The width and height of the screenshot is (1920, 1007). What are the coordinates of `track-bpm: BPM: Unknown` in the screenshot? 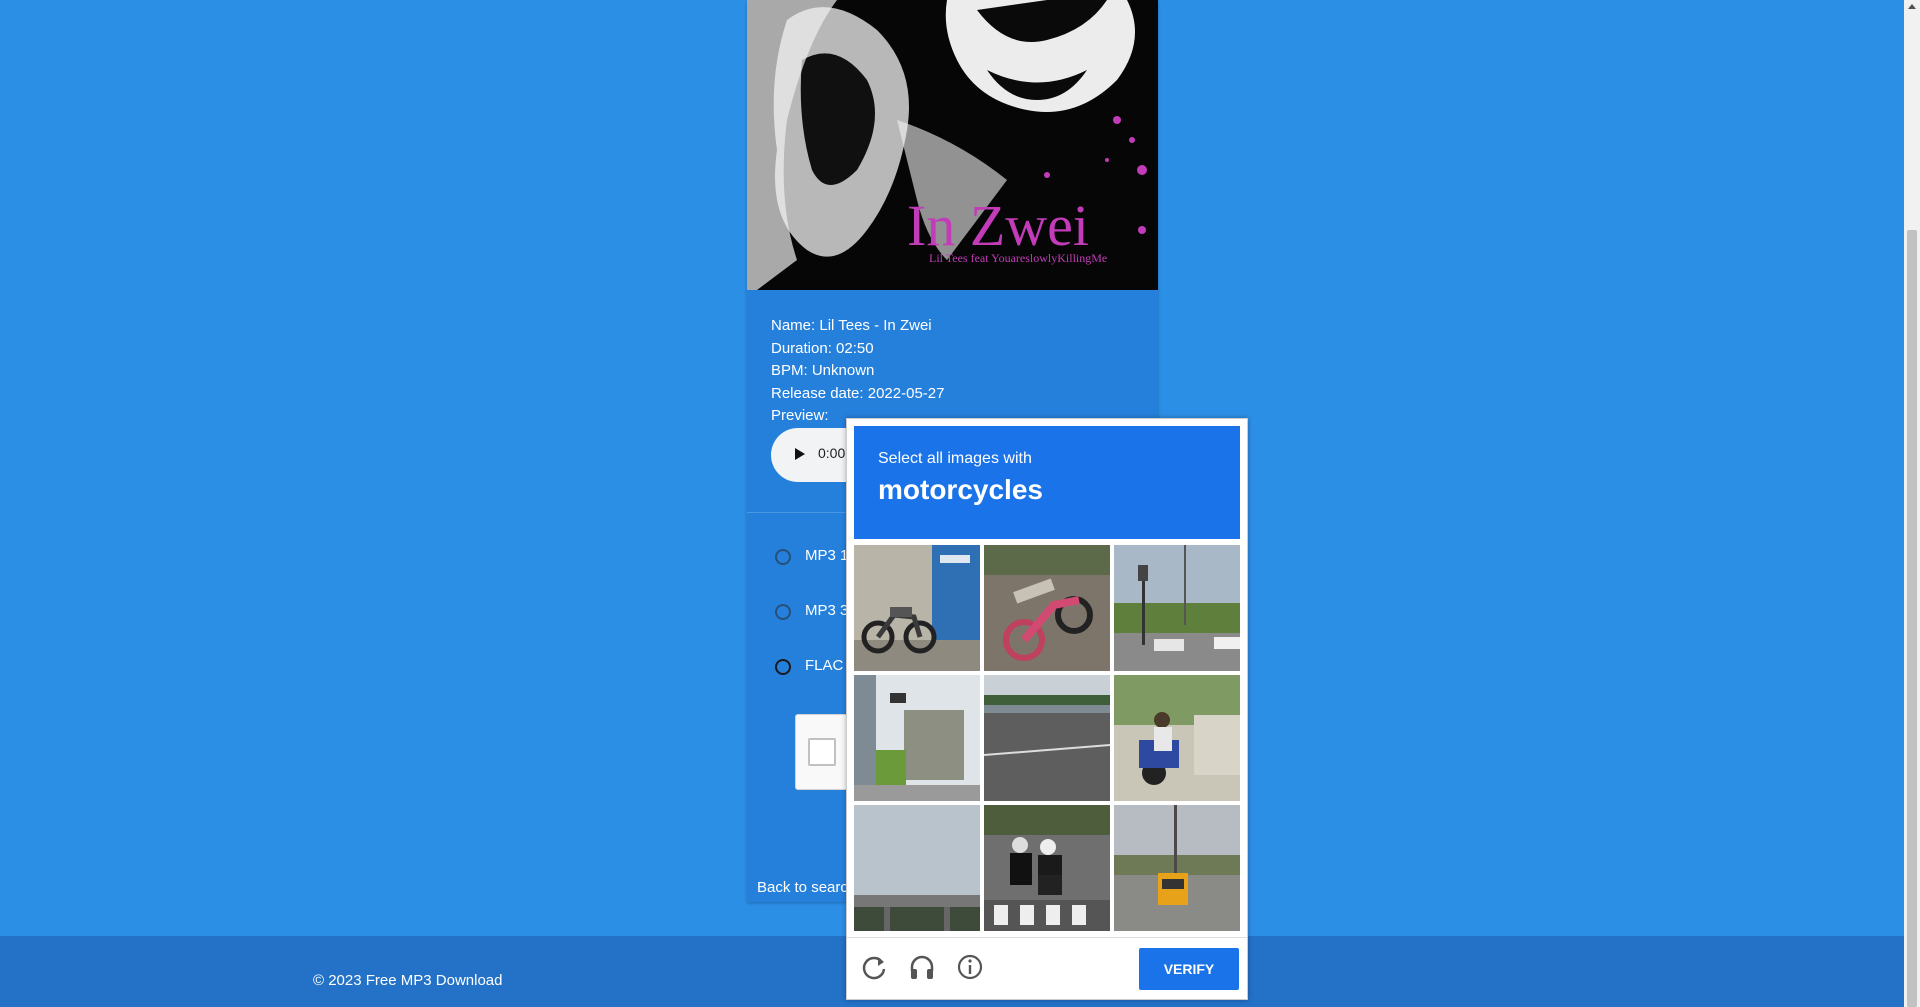 It's located at (823, 370).